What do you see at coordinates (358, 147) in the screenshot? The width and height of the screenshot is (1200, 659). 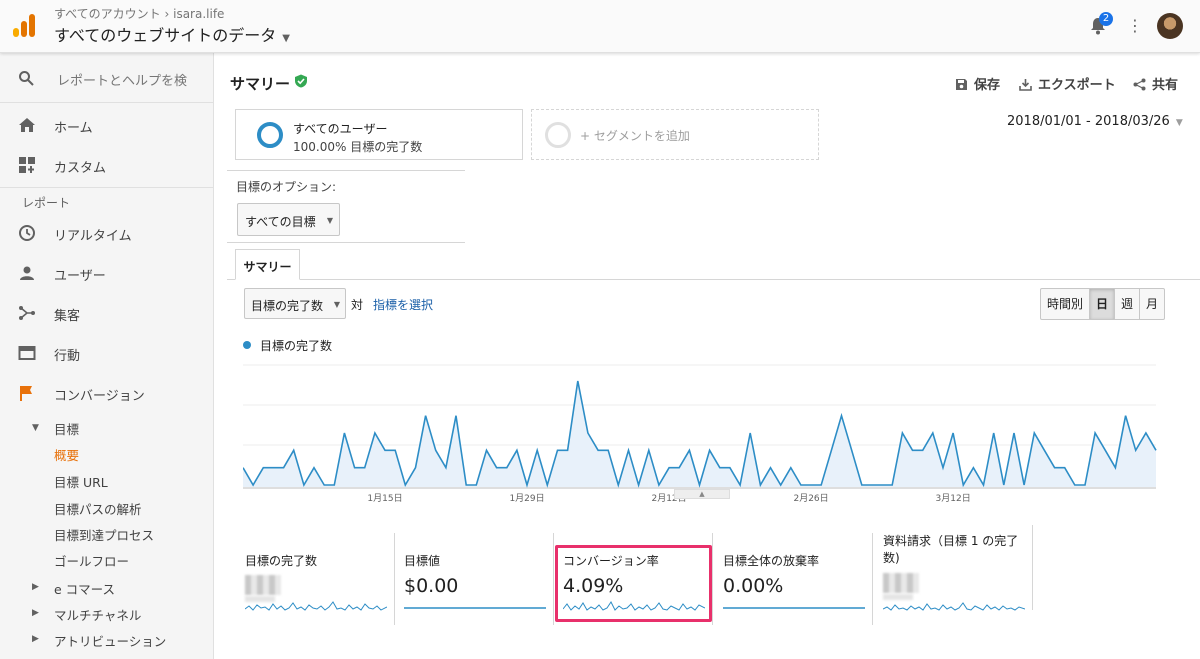 I see `segment-detail: 100.00% 目標の完了数` at bounding box center [358, 147].